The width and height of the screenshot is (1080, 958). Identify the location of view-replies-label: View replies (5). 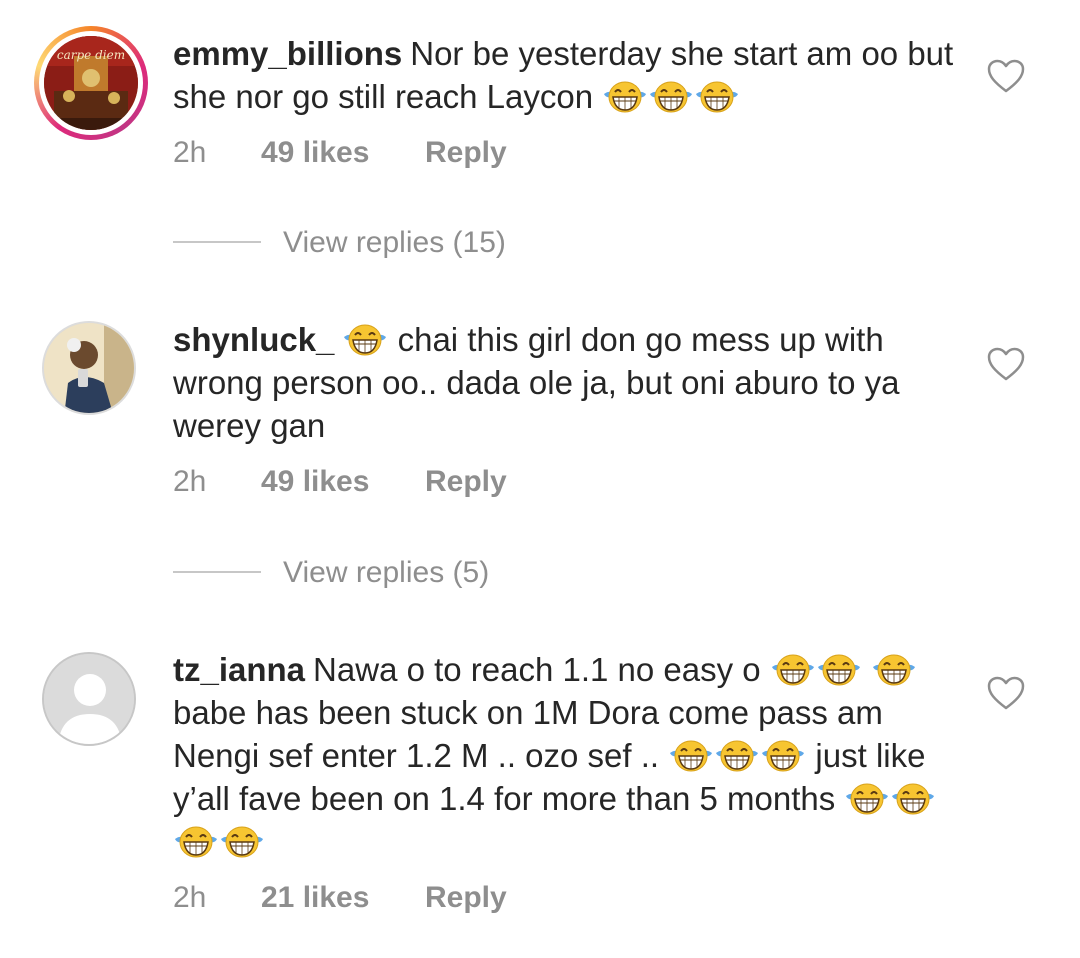
(386, 572).